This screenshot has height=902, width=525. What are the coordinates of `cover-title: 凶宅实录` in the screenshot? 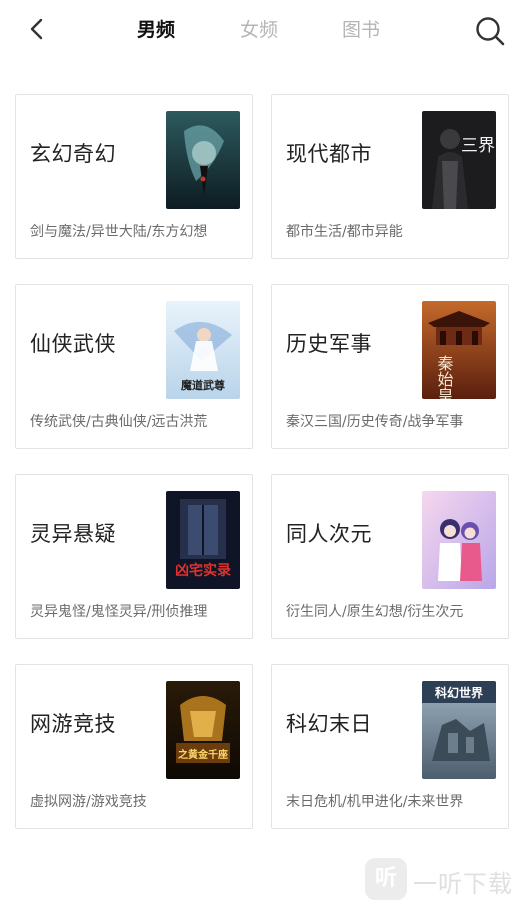 It's located at (203, 570).